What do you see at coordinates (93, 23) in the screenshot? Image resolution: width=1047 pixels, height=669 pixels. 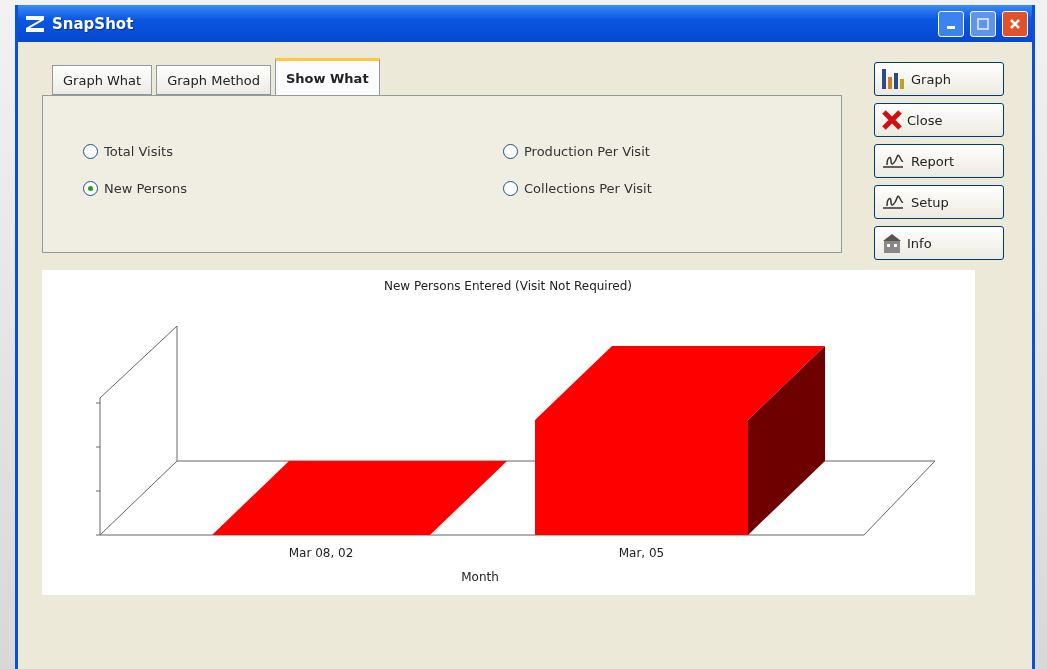 I see `window-title: SnapShot` at bounding box center [93, 23].